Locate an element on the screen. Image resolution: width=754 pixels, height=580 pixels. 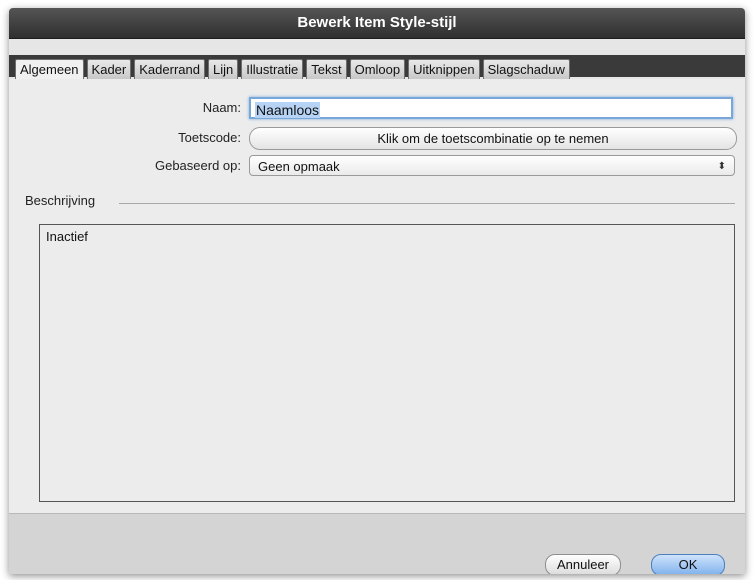
tab-uitknippen: Uitknippen is located at coordinates (444, 69).